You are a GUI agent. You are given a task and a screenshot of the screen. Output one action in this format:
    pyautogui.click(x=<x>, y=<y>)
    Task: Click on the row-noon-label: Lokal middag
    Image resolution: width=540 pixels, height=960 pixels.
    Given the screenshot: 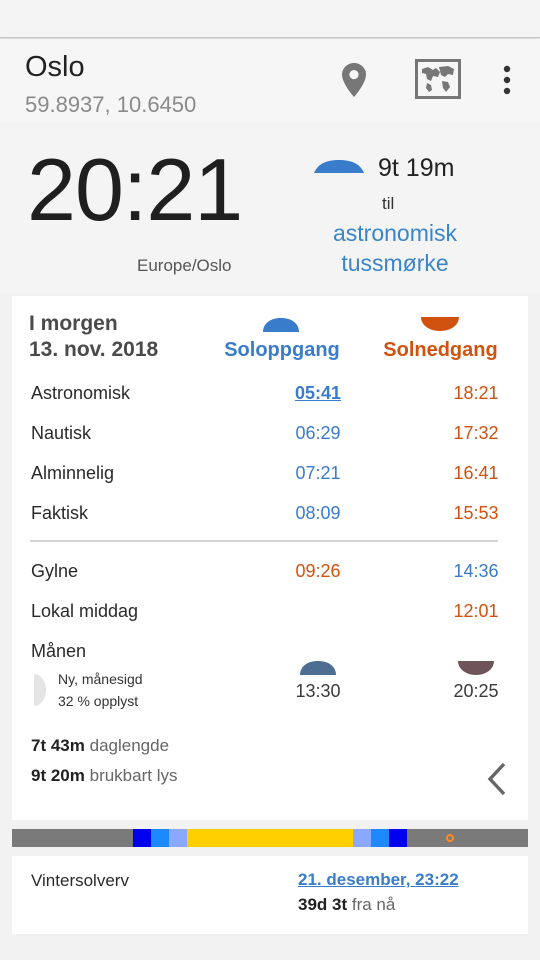 What is the action you would take?
    pyautogui.click(x=85, y=611)
    